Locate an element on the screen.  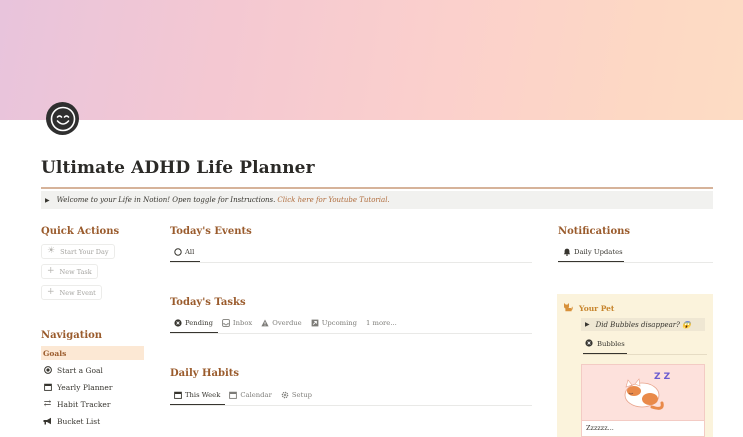
tab-this-week: This Week is located at coordinates (197, 395).